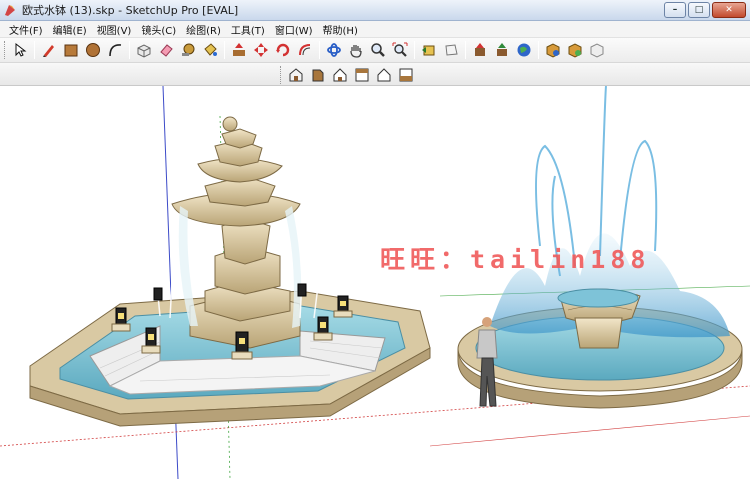 This screenshot has width=750, height=479. I want to click on circle-tool-icon, so click(93, 50).